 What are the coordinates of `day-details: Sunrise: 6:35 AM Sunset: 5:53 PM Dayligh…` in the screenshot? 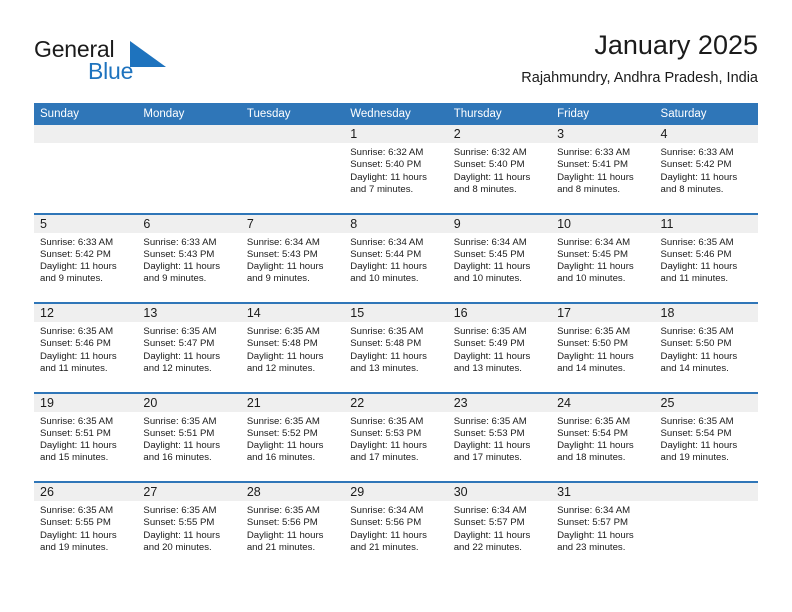 It's located at (499, 438).